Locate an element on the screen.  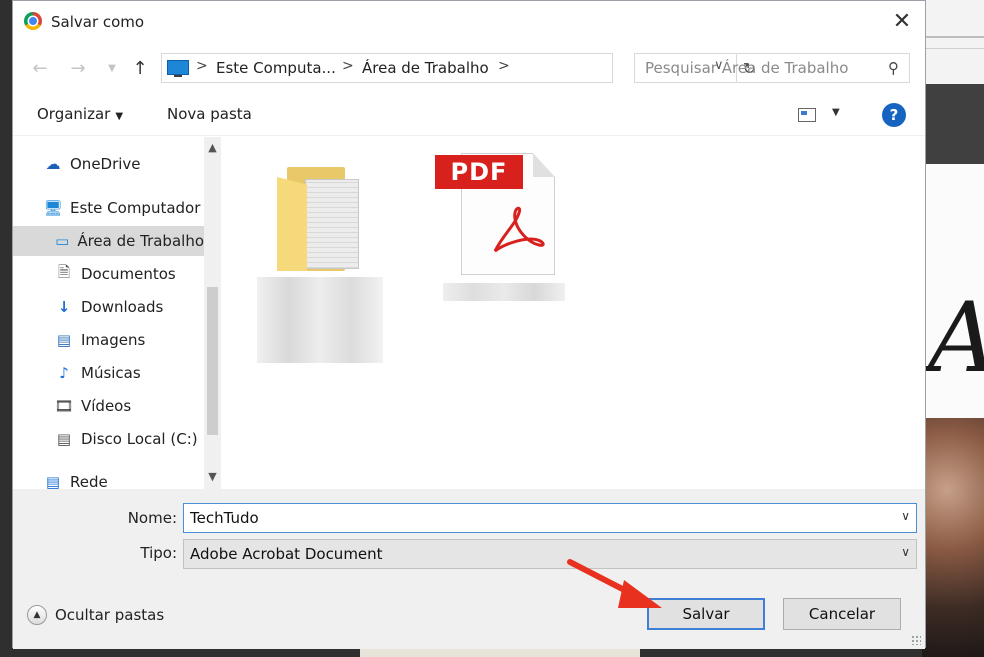
forward-arrow-icon: → is located at coordinates (78, 68).